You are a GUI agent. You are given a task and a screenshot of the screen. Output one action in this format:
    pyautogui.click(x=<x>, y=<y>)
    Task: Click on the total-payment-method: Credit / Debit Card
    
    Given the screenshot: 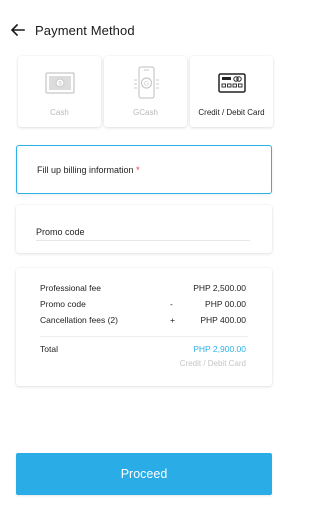 What is the action you would take?
    pyautogui.click(x=212, y=363)
    